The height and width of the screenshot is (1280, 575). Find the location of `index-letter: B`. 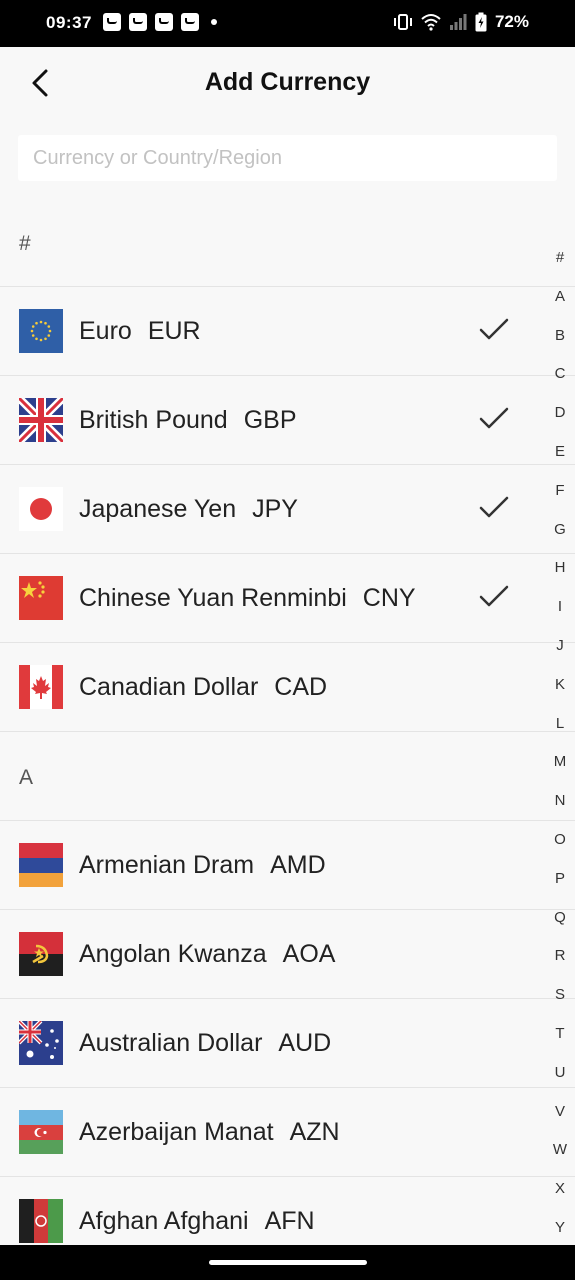

index-letter: B is located at coordinates (560, 345).